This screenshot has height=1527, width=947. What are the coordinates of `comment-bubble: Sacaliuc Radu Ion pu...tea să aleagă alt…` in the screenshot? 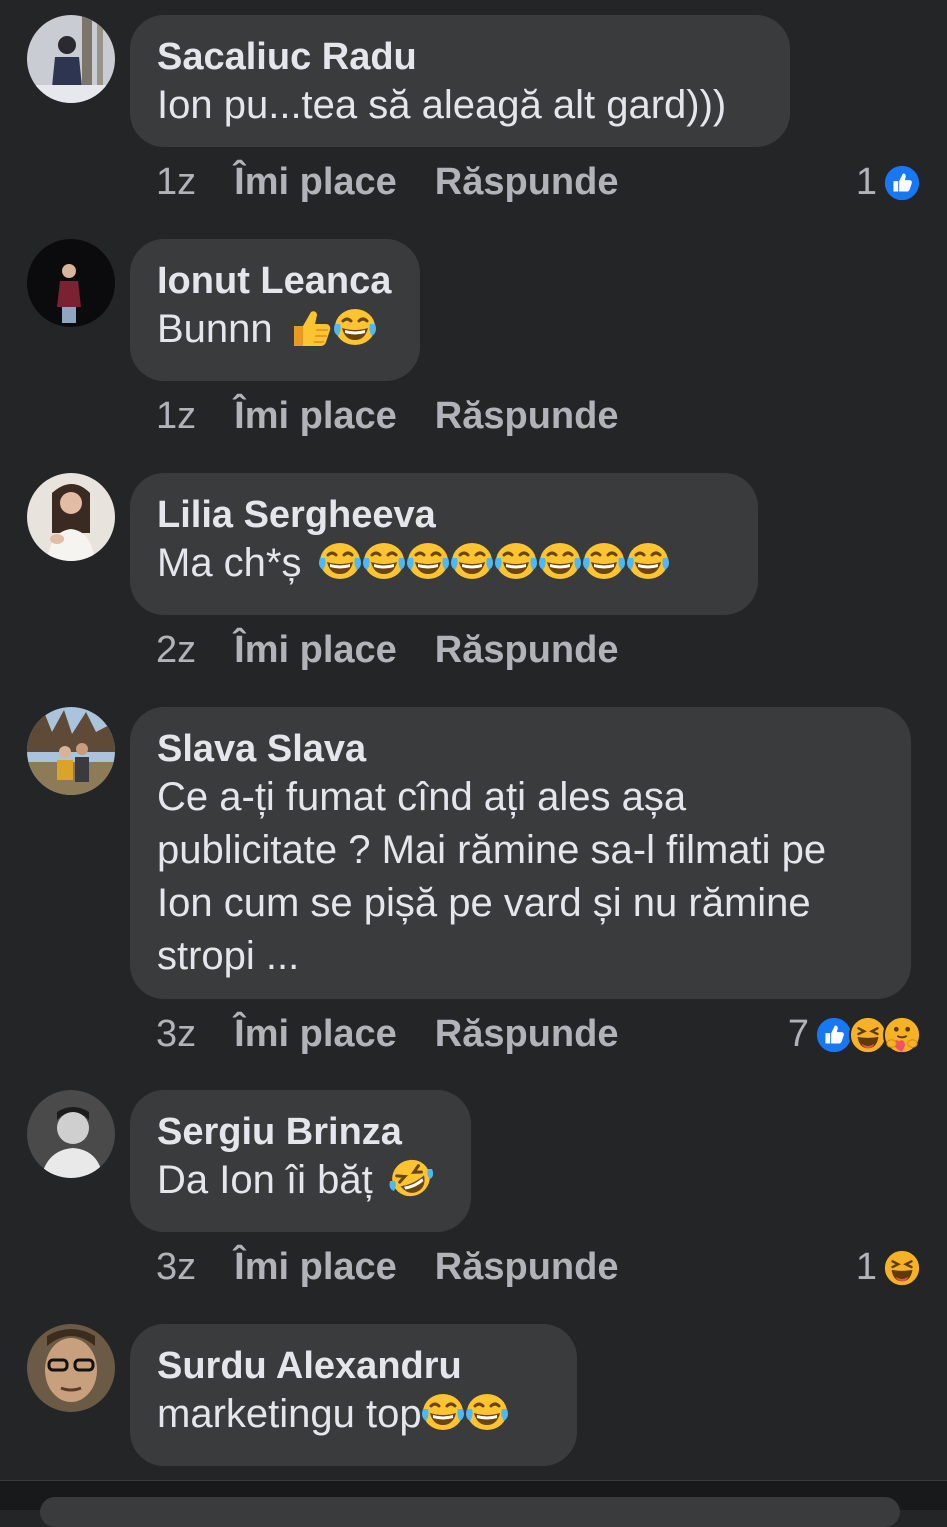 It's located at (460, 81).